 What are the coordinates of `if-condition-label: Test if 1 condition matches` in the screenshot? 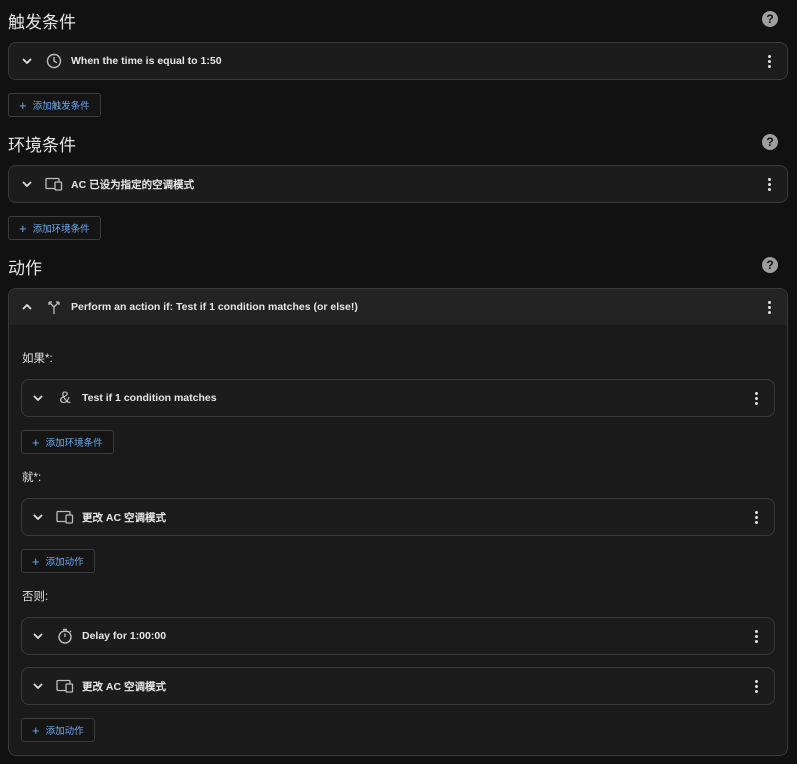 It's located at (149, 398).